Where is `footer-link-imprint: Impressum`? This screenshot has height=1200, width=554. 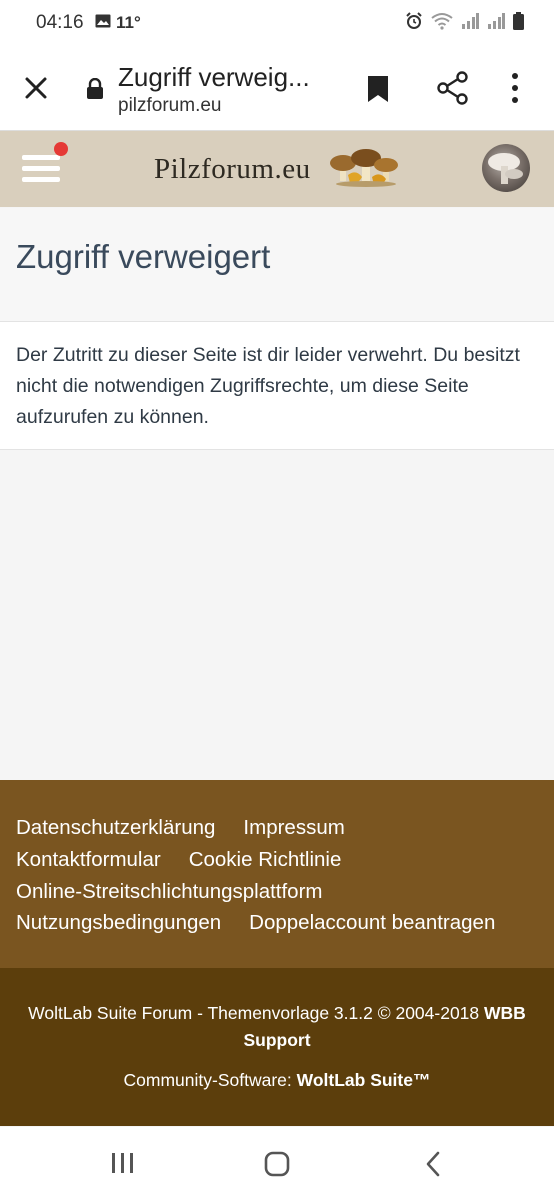 footer-link-imprint: Impressum is located at coordinates (293, 827).